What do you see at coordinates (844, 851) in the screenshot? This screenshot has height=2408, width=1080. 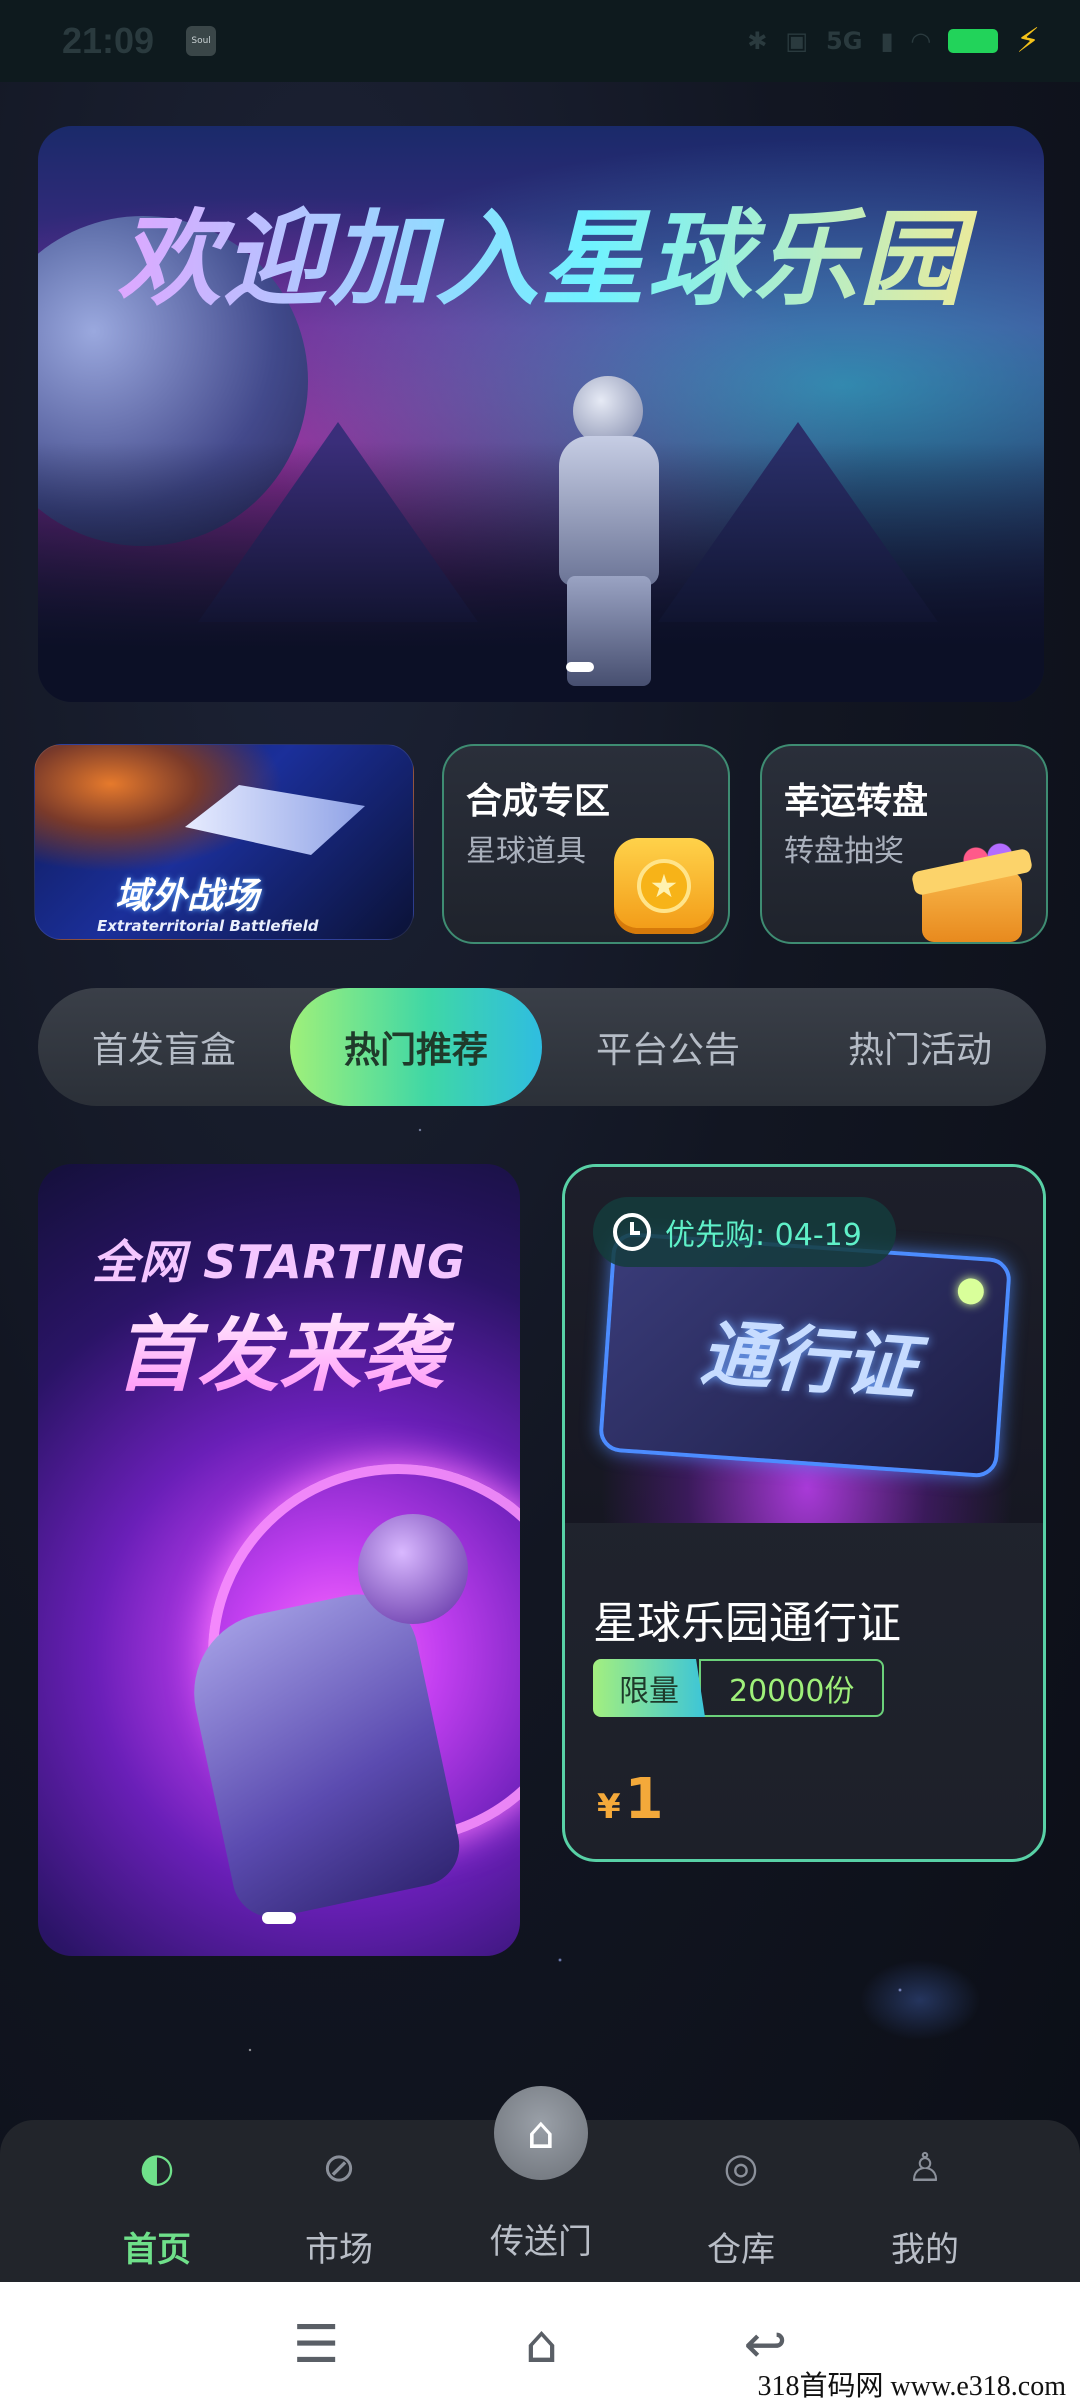 I see `wheel-subtitle: 转盘抽奖` at bounding box center [844, 851].